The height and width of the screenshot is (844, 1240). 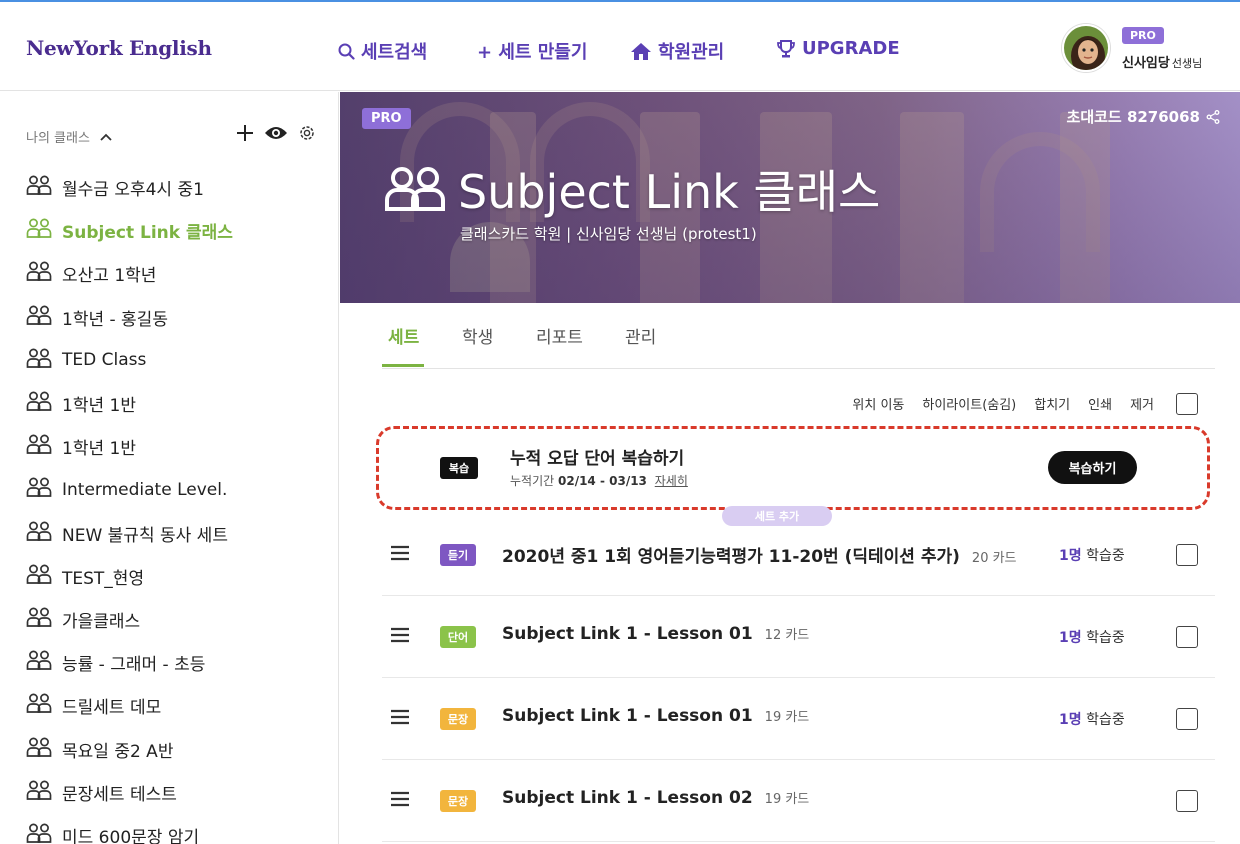 What do you see at coordinates (145, 535) in the screenshot?
I see `sidebar-class-label: NEW 불규칙 동사 세트` at bounding box center [145, 535].